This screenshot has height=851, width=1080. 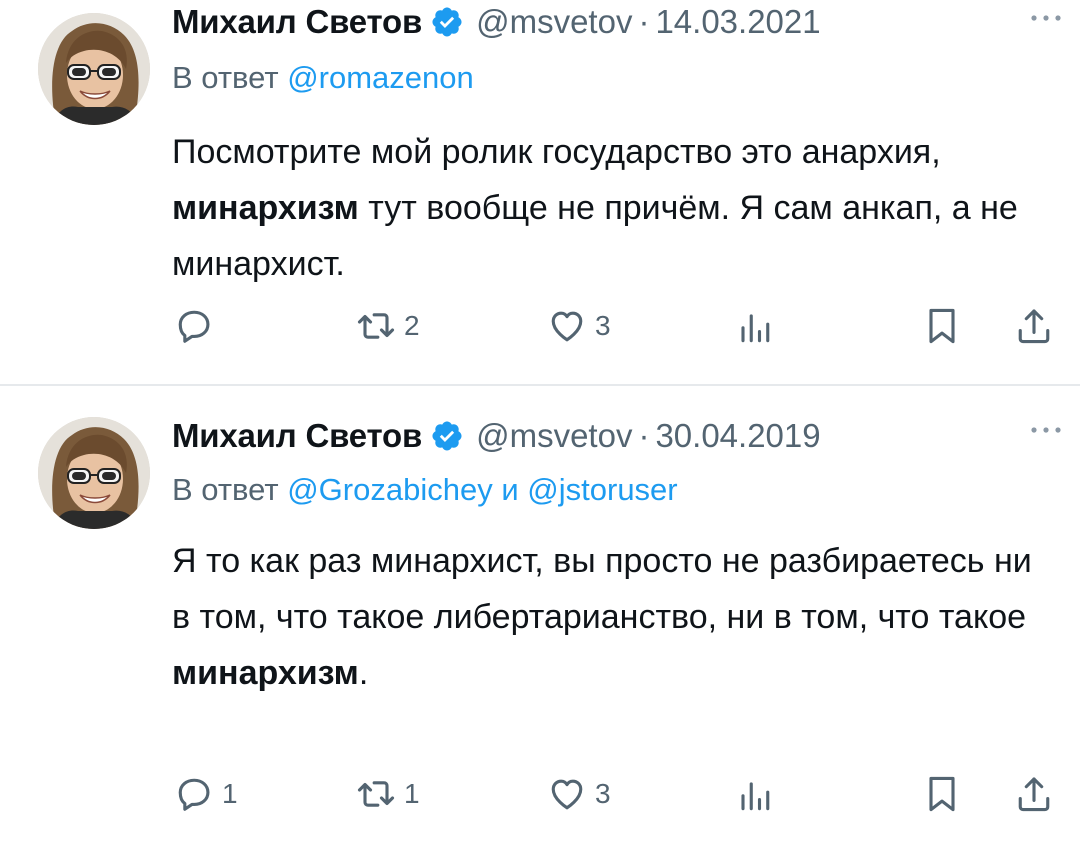 I want to click on reply-button, so click(x=197, y=326).